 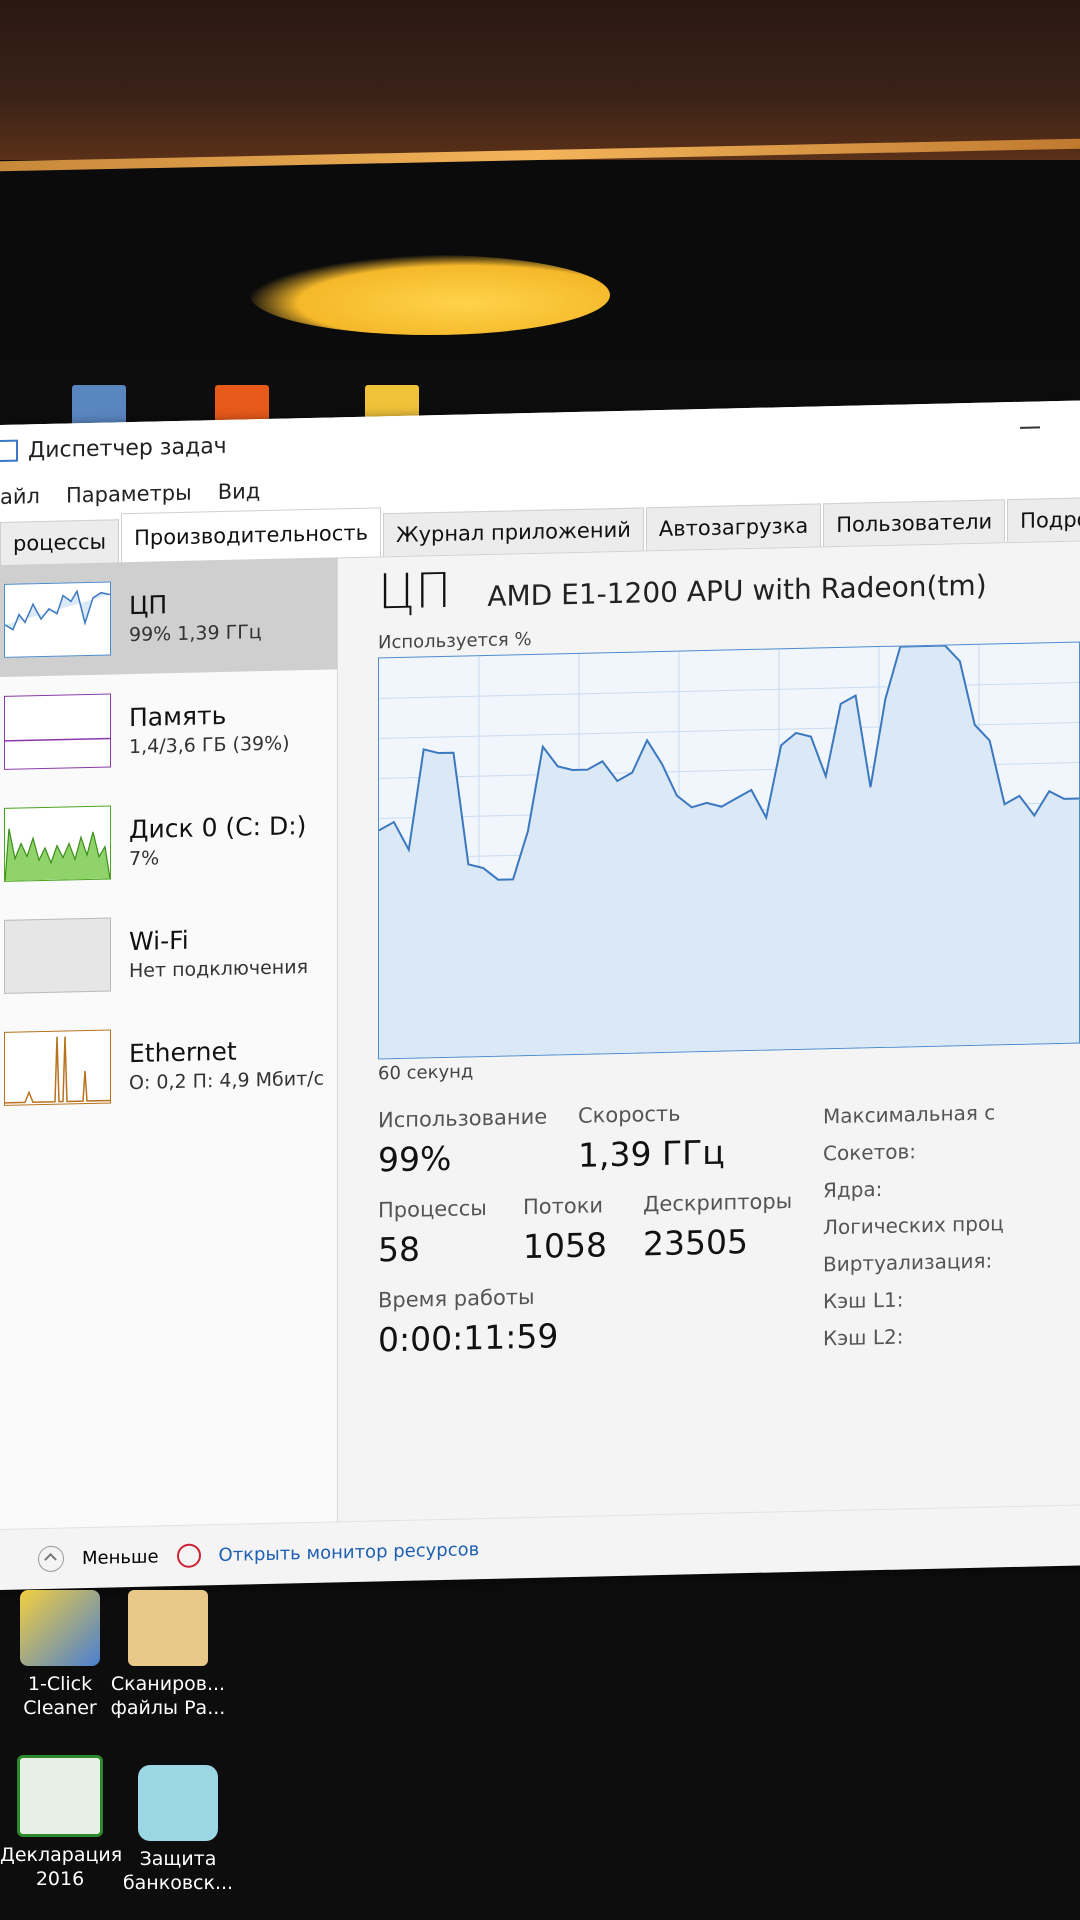 I want to click on cpu-model: AMD E1-1200 APU with Radeon(tm), so click(x=737, y=590).